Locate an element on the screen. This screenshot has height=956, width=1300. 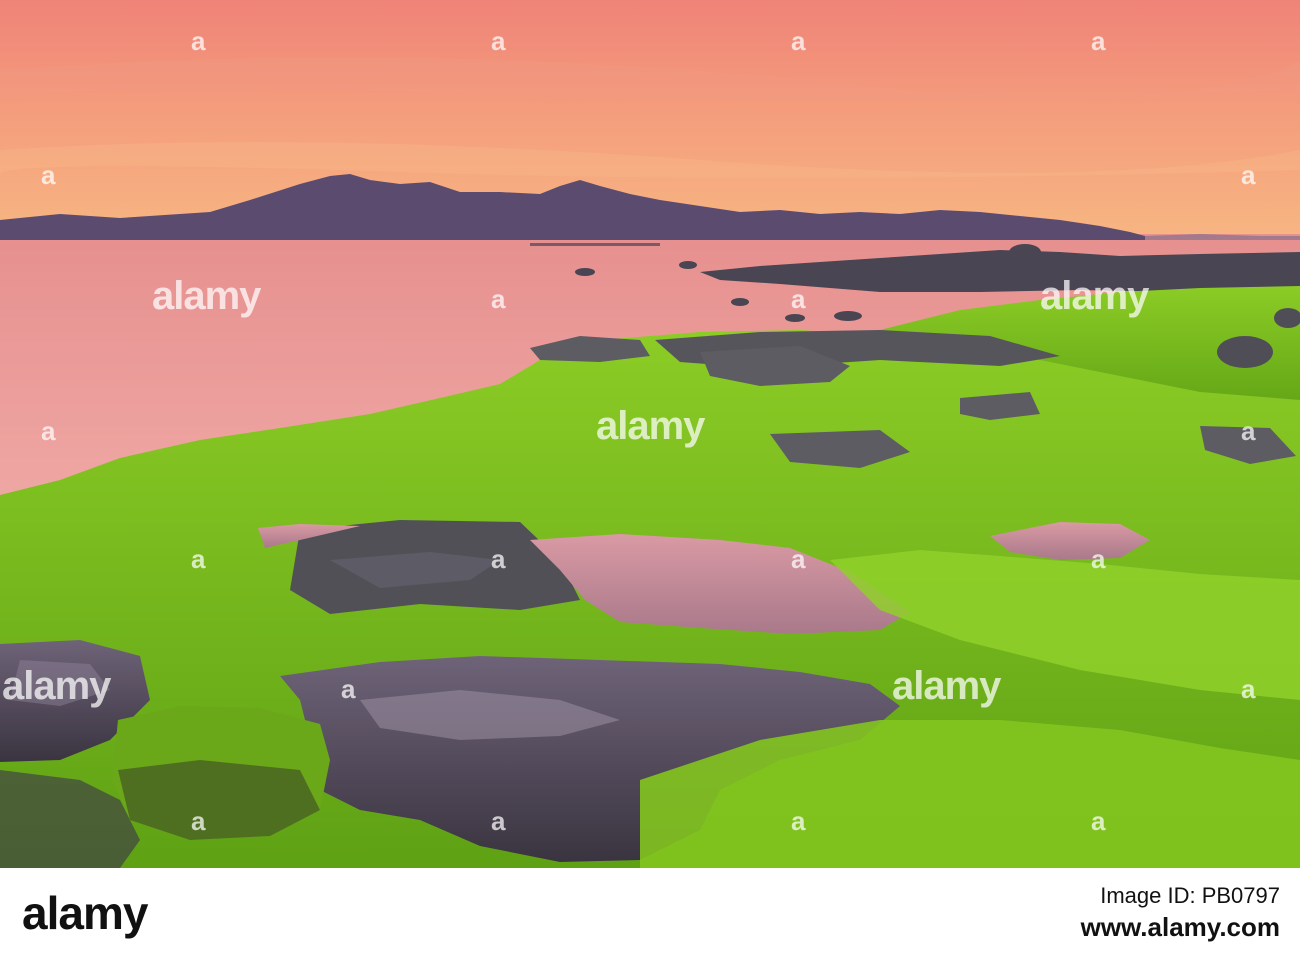
footer-info: Image ID: PB0797 www.alamy.com is located at coordinates (1180, 913).